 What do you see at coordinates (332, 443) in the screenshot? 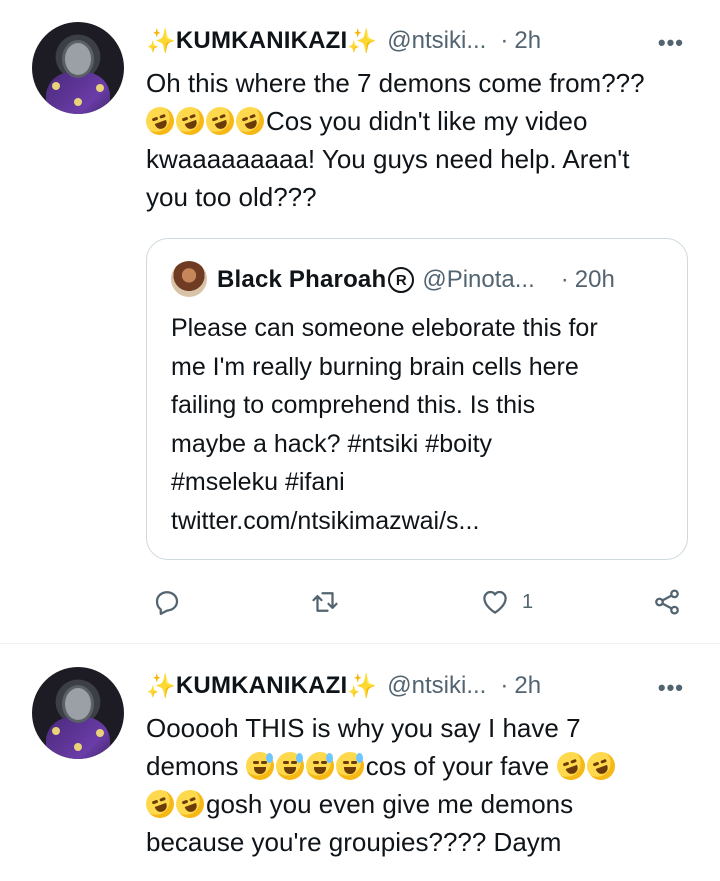
I see `quoted-text-line: maybe a hack? #ntsiki #boity` at bounding box center [332, 443].